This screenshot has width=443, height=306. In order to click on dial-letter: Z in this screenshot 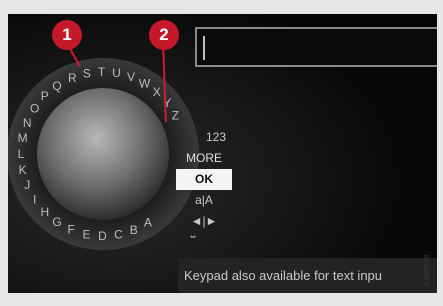, I will do `click(175, 116)`.